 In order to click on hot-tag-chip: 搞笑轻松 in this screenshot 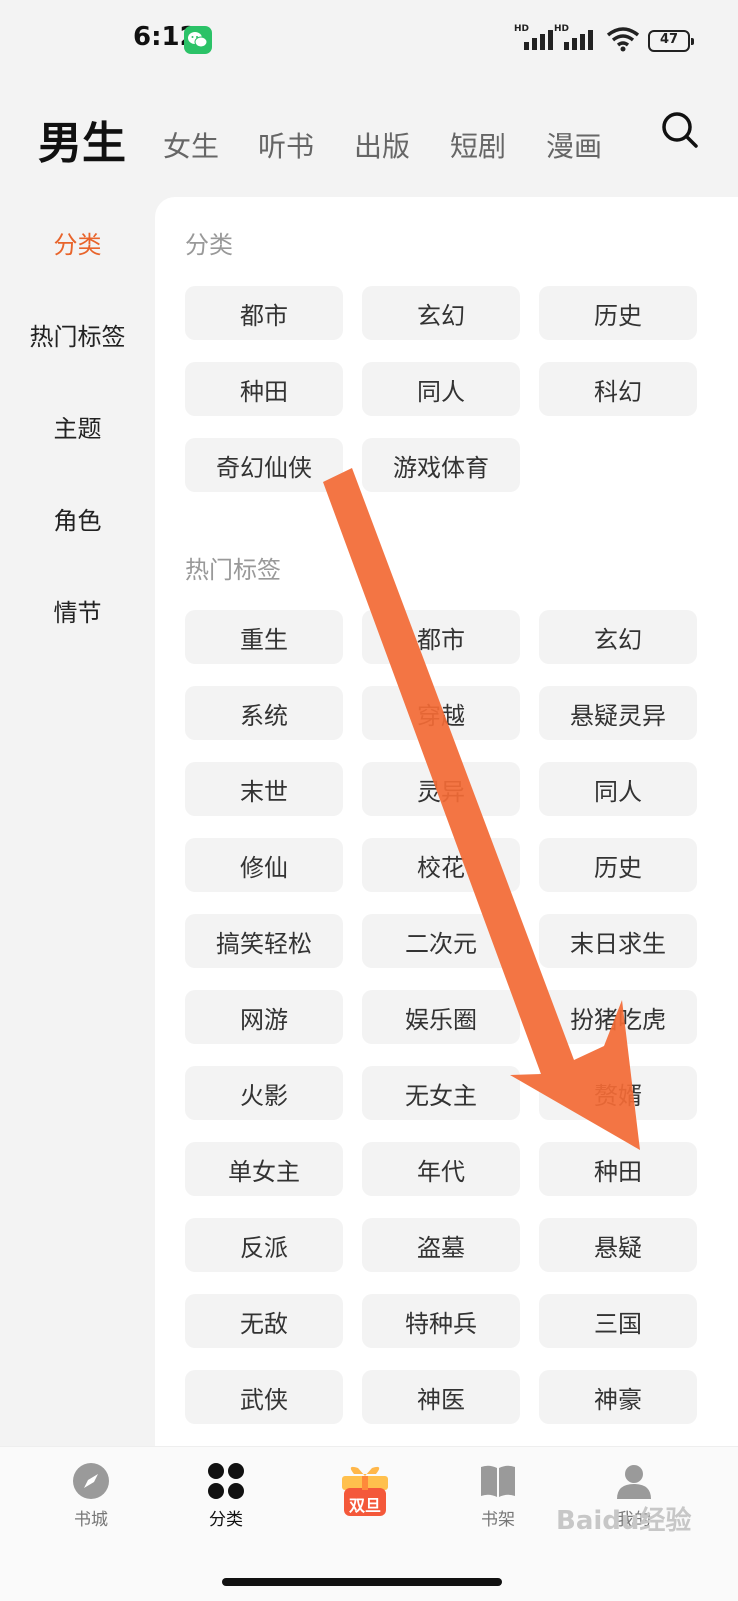, I will do `click(264, 941)`.